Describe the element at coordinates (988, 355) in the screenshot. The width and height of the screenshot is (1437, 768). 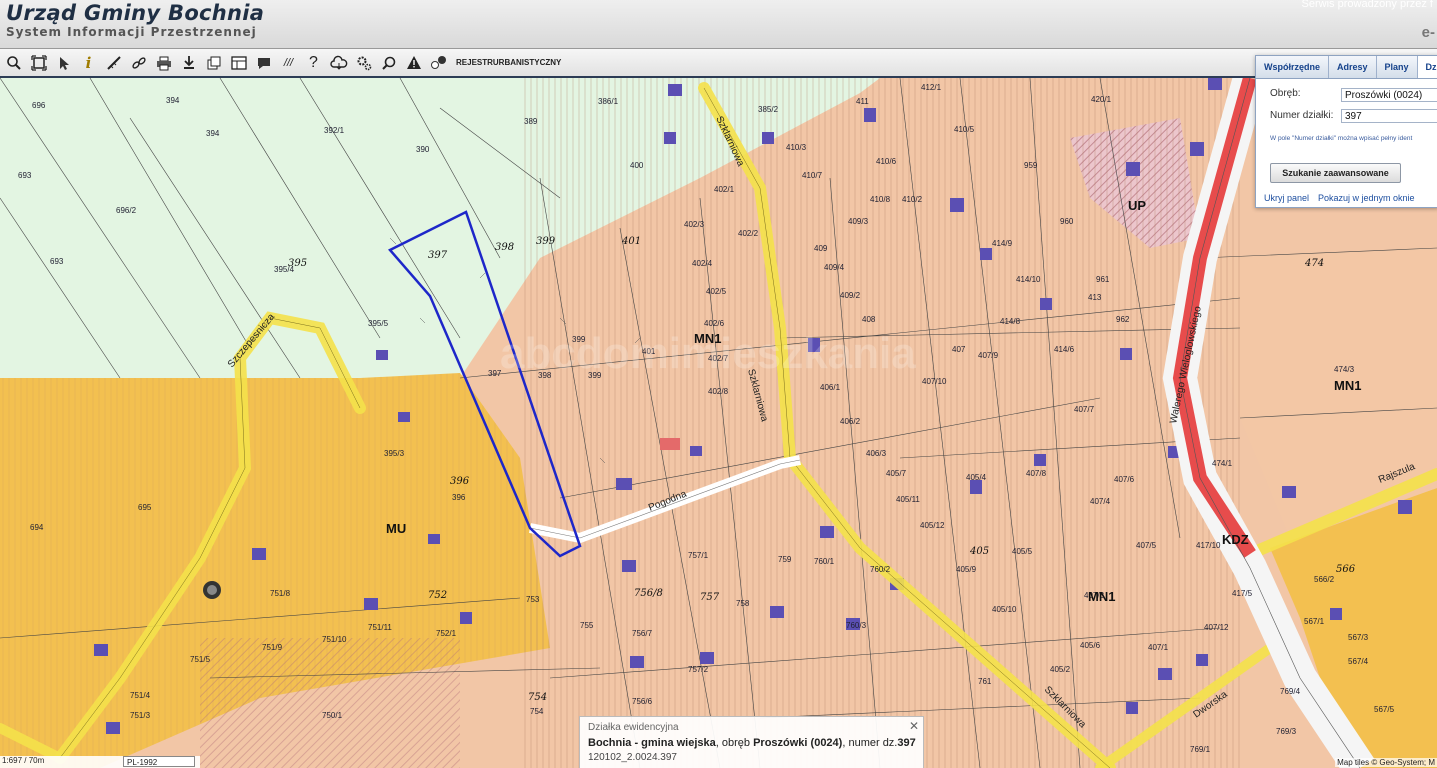
I see `parcel-label: 407/9` at that location.